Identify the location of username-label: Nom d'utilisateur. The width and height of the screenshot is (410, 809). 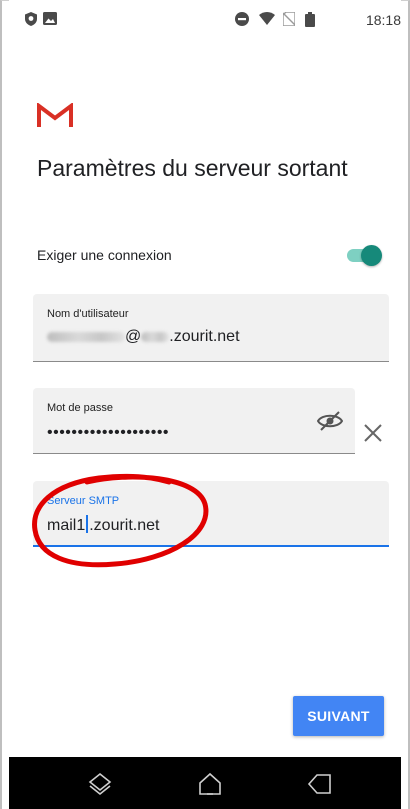
(88, 314).